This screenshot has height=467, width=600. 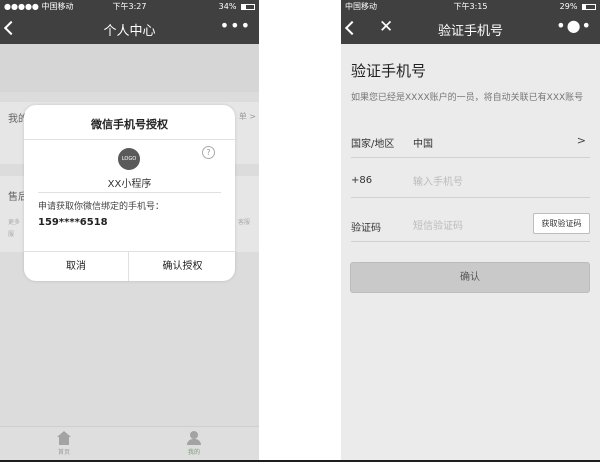 I want to click on code-label: 验证码, so click(x=366, y=228).